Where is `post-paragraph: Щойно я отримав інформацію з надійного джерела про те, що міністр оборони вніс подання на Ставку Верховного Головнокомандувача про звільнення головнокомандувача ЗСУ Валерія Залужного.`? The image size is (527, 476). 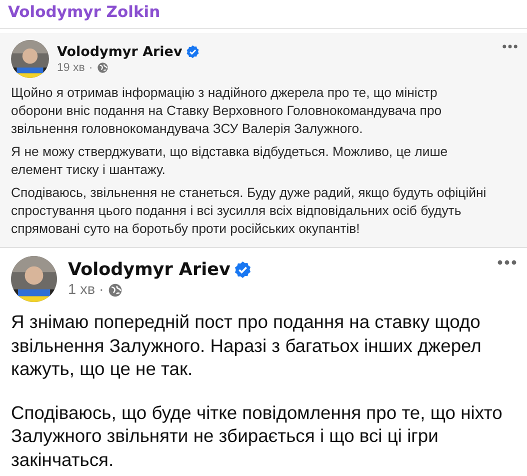
post-paragraph: Щойно я отримав інформацію з надійного джерела про те, що міністр оборони вніс подання на Ставку Верховного Головнокомандувача про звільнення головнокомандувача ЗСУ Валерія Залужного. is located at coordinates (227, 111).